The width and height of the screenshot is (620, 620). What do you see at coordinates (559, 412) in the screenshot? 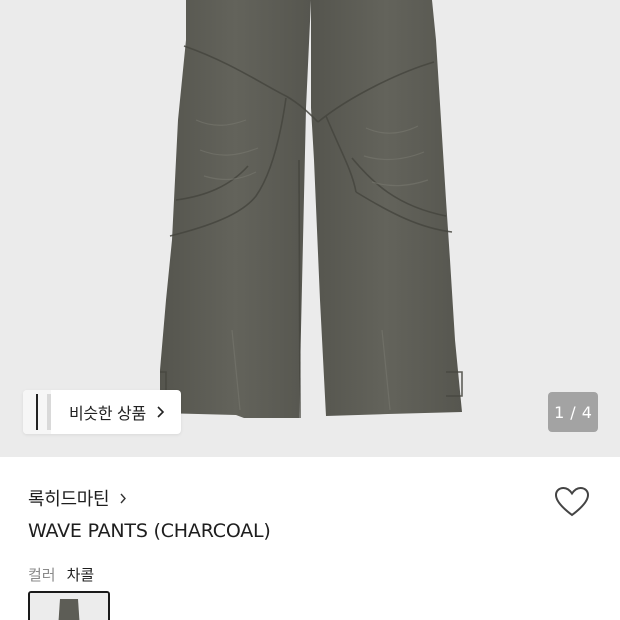
I see `pager-current: 1` at bounding box center [559, 412].